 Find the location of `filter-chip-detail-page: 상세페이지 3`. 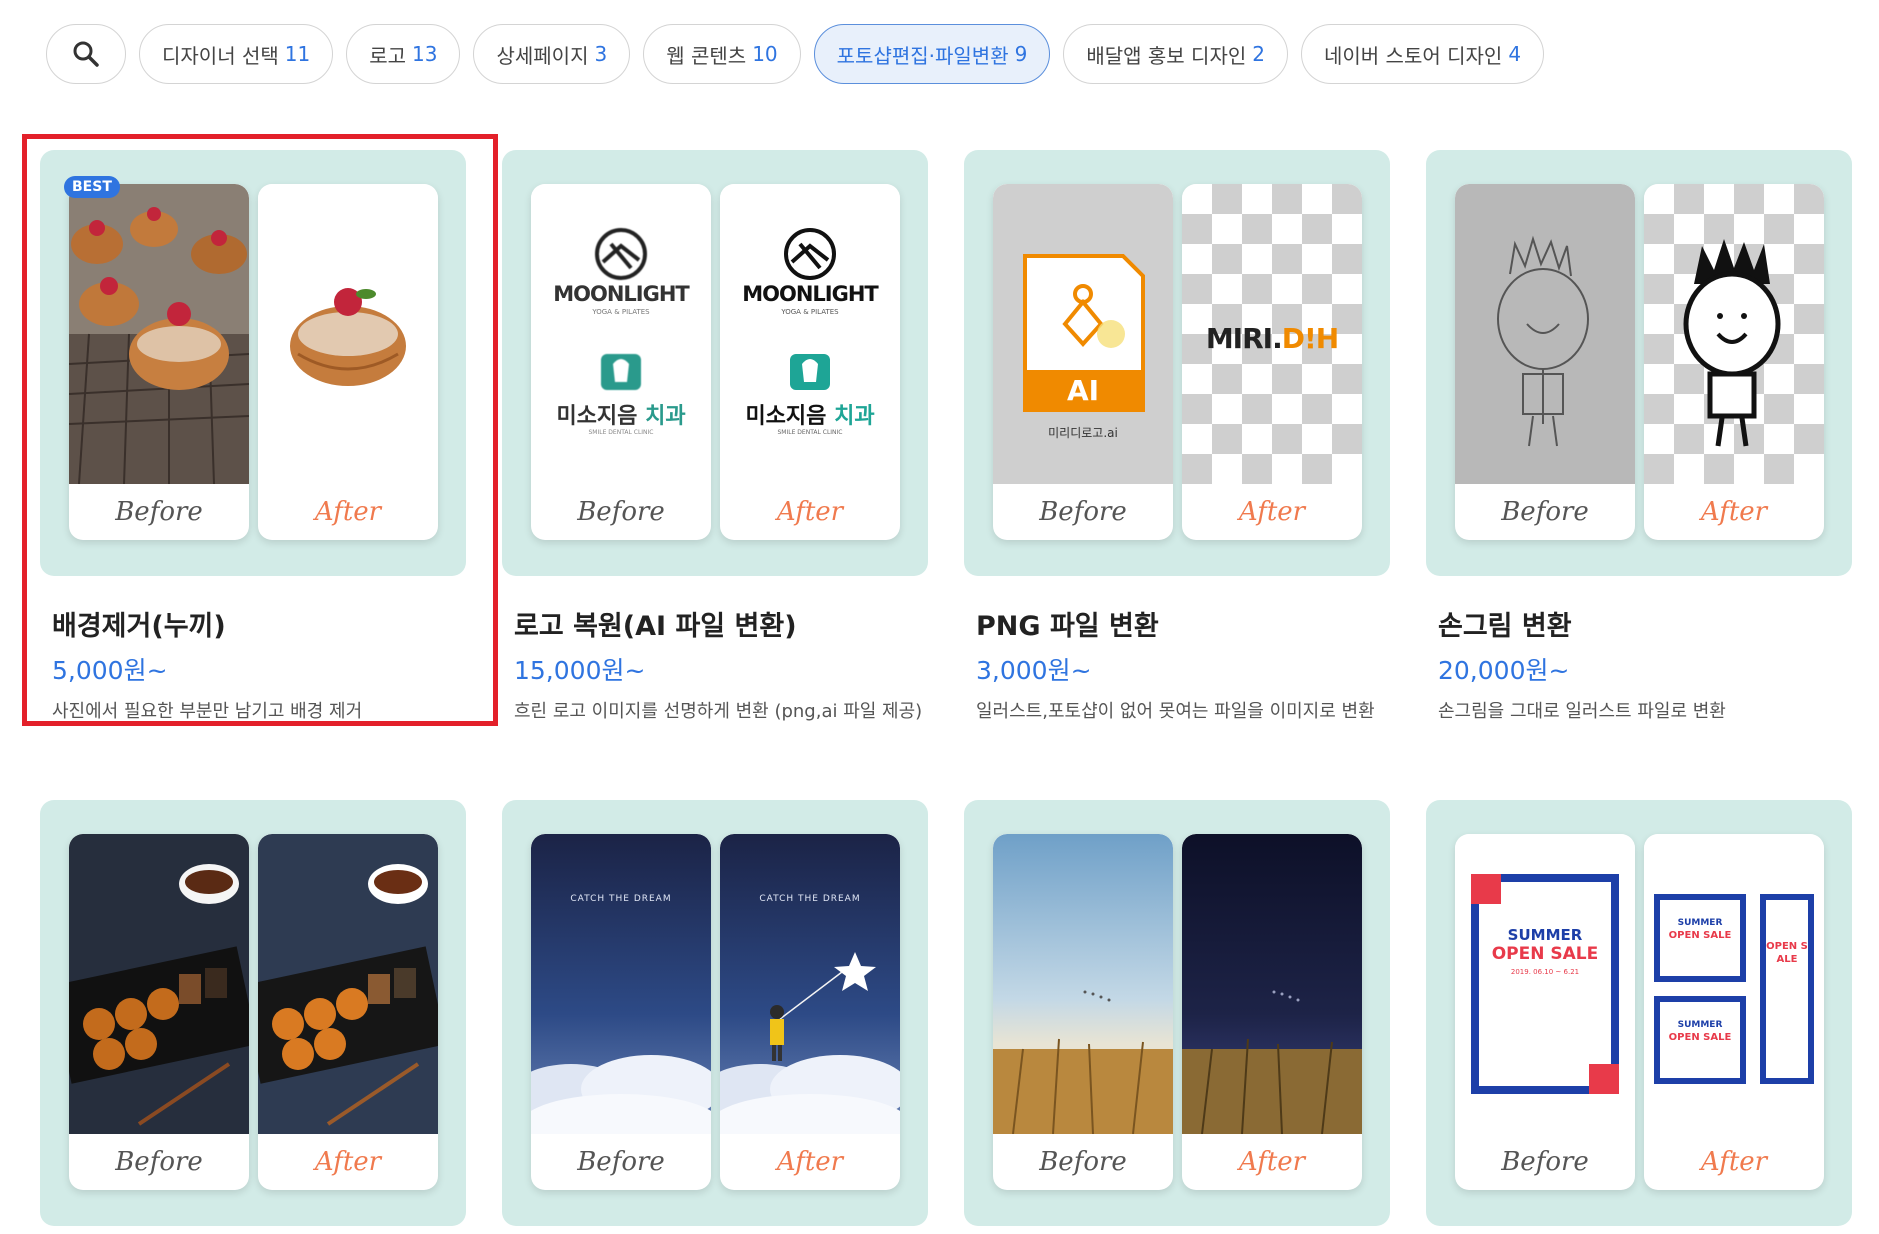

filter-chip-detail-page: 상세페이지 3 is located at coordinates (552, 54).